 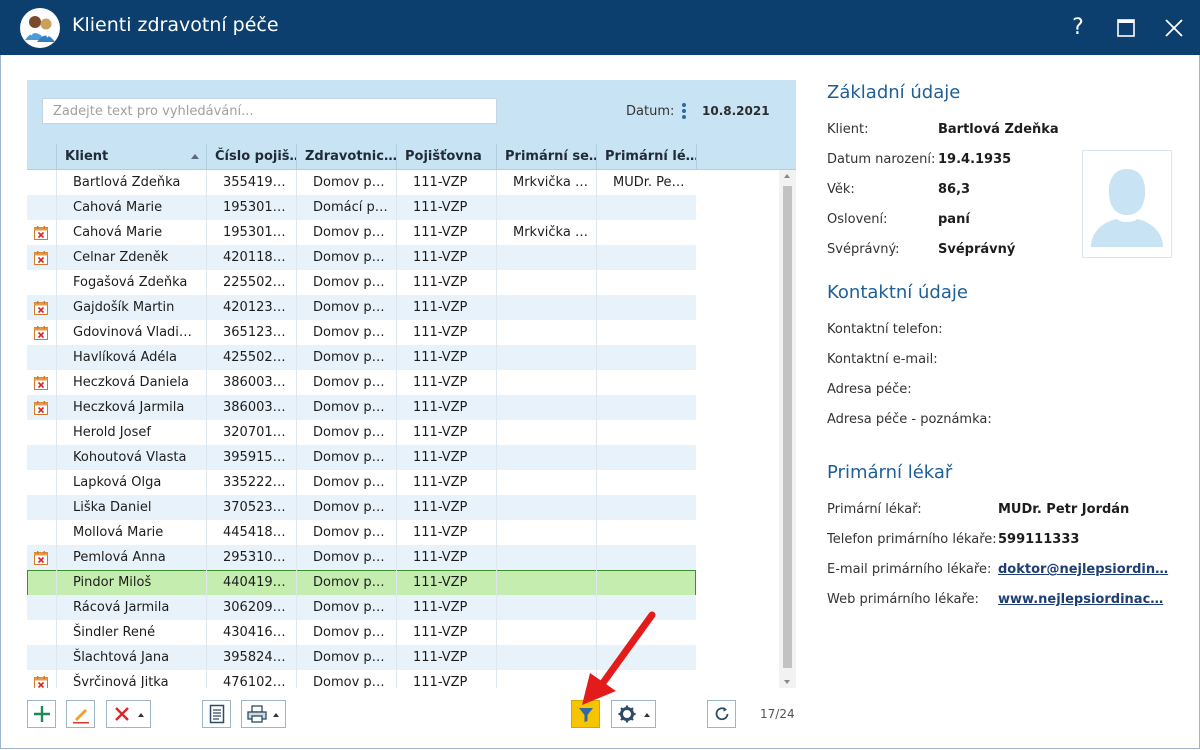 I want to click on search-input, so click(x=269, y=111).